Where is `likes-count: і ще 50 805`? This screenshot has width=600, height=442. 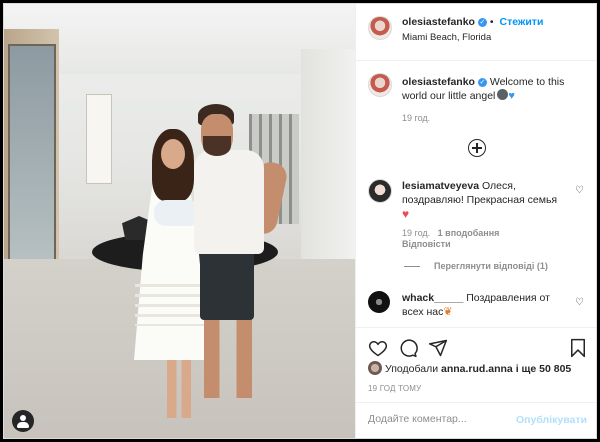
likes-count: і ще 50 805 is located at coordinates (544, 369).